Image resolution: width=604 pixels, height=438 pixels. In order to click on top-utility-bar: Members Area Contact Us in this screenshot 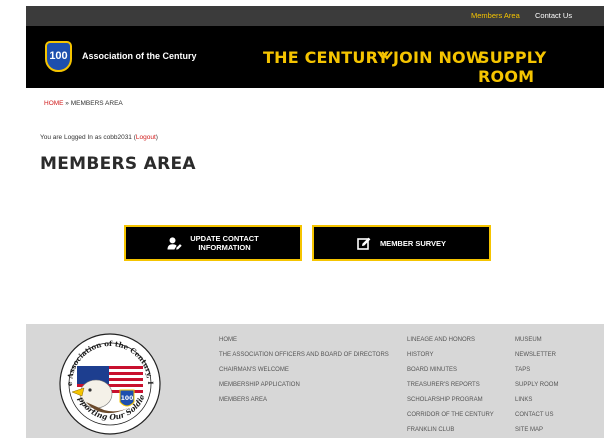, I will do `click(315, 16)`.